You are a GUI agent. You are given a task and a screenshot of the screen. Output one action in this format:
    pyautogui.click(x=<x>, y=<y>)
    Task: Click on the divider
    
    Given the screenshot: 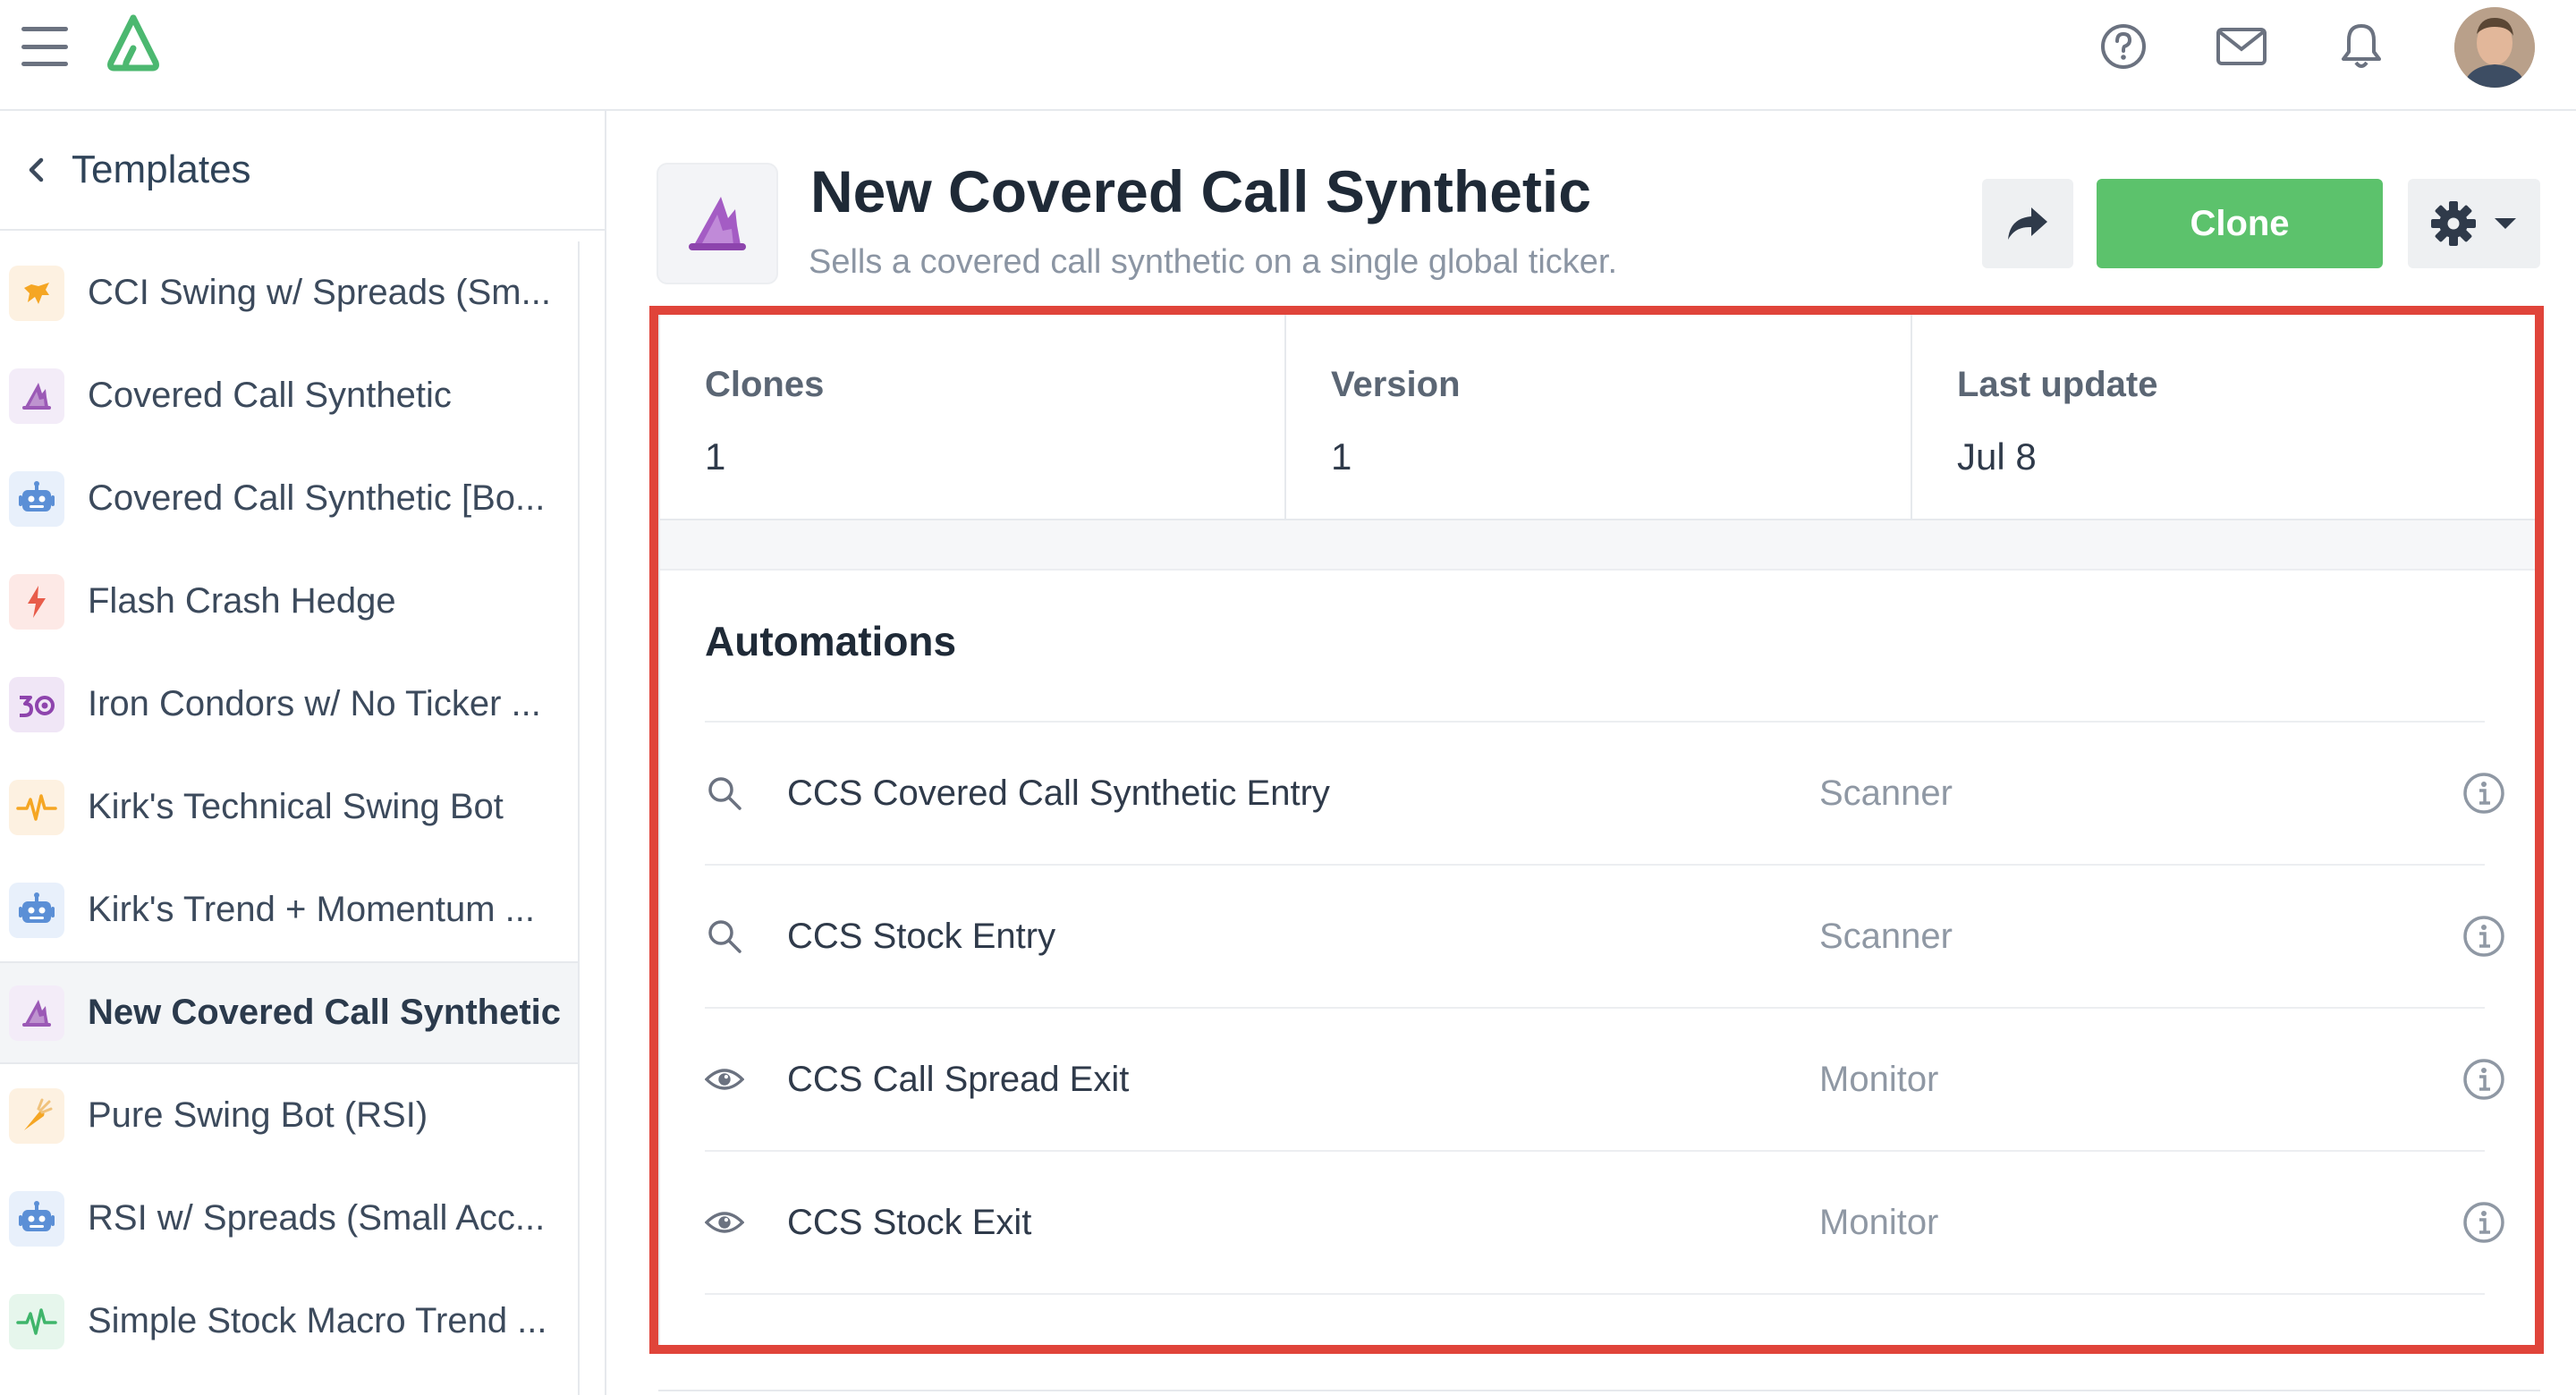 What is the action you would take?
    pyautogui.click(x=1599, y=1390)
    